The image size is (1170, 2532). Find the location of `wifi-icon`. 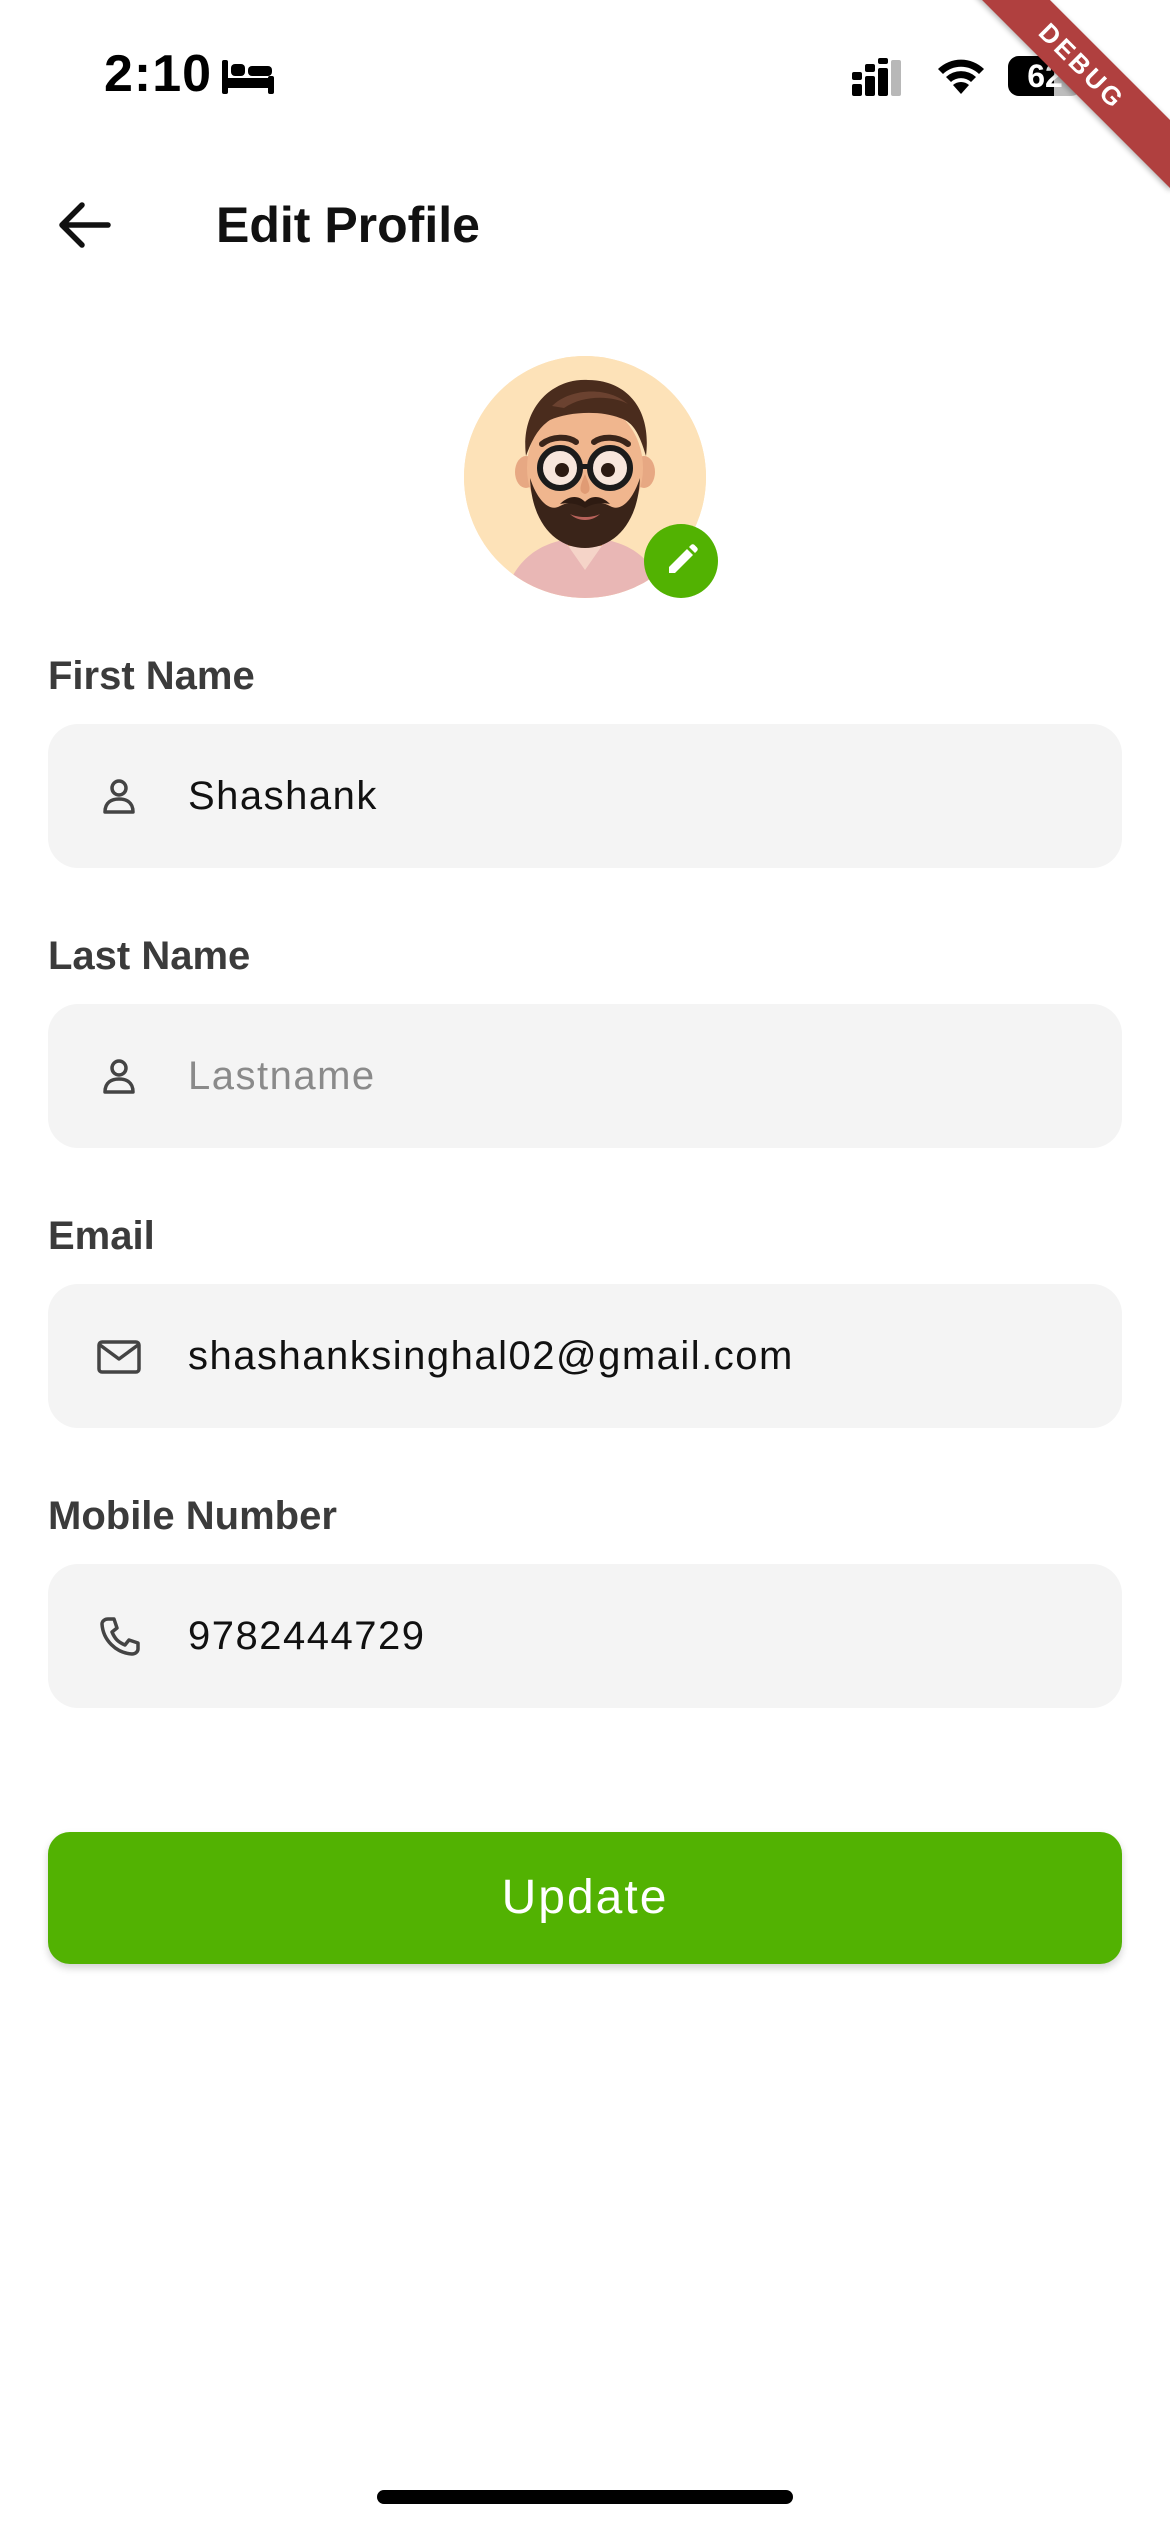

wifi-icon is located at coordinates (961, 76).